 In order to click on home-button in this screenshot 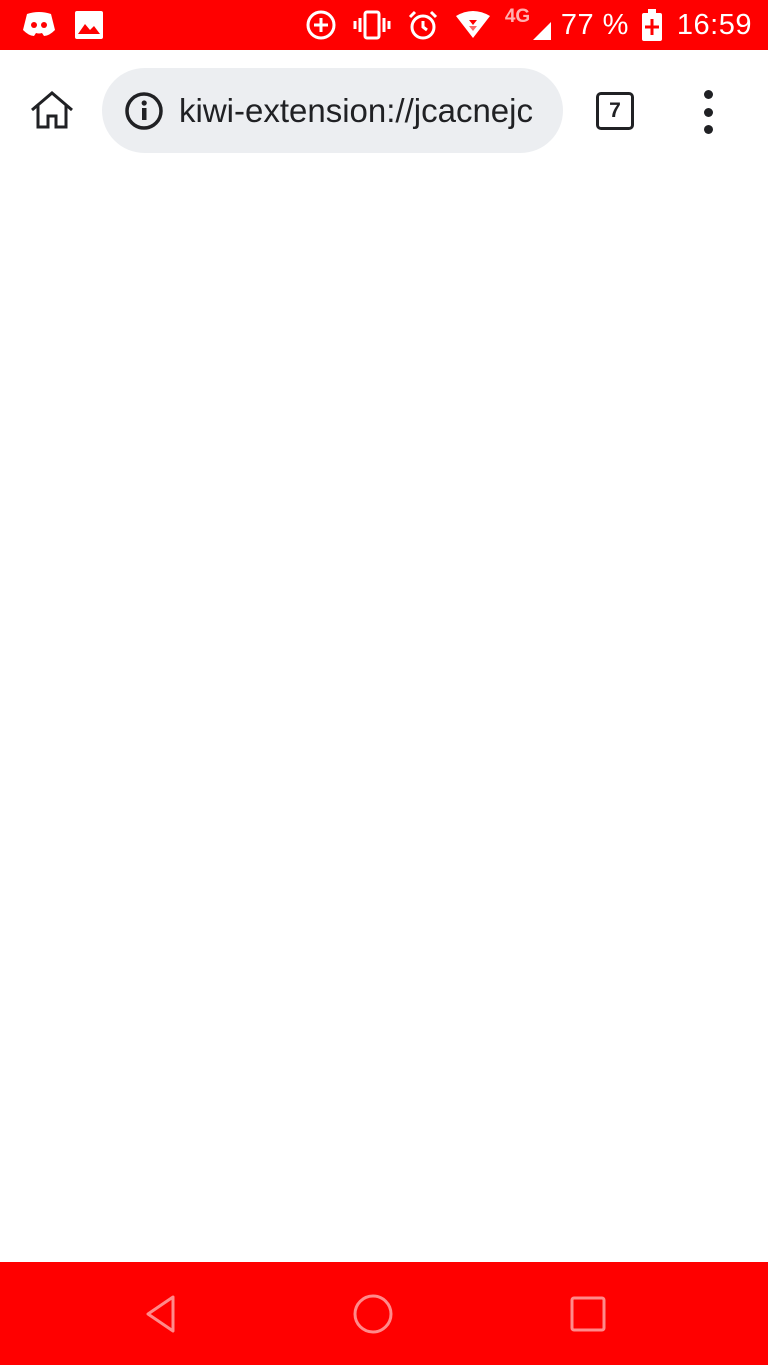, I will do `click(52, 112)`.